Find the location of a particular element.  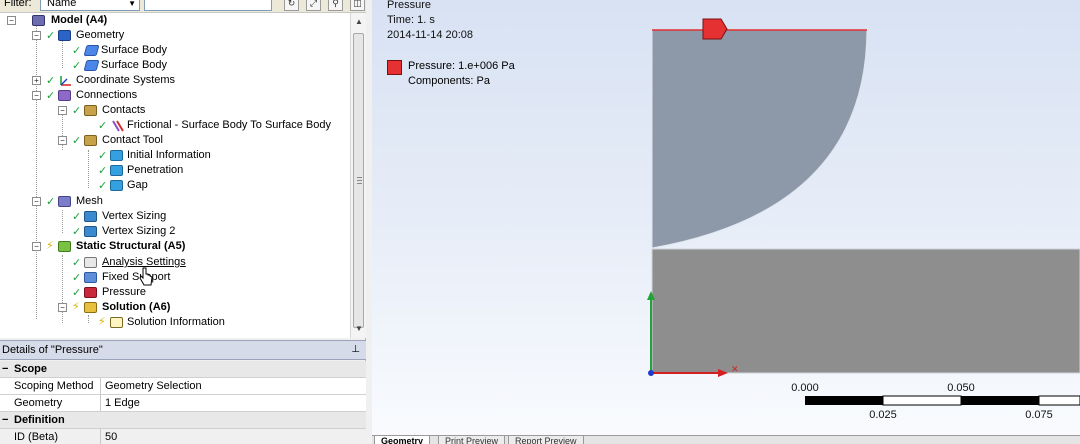

tree-item-label: Solution (A6) is located at coordinates (136, 307).